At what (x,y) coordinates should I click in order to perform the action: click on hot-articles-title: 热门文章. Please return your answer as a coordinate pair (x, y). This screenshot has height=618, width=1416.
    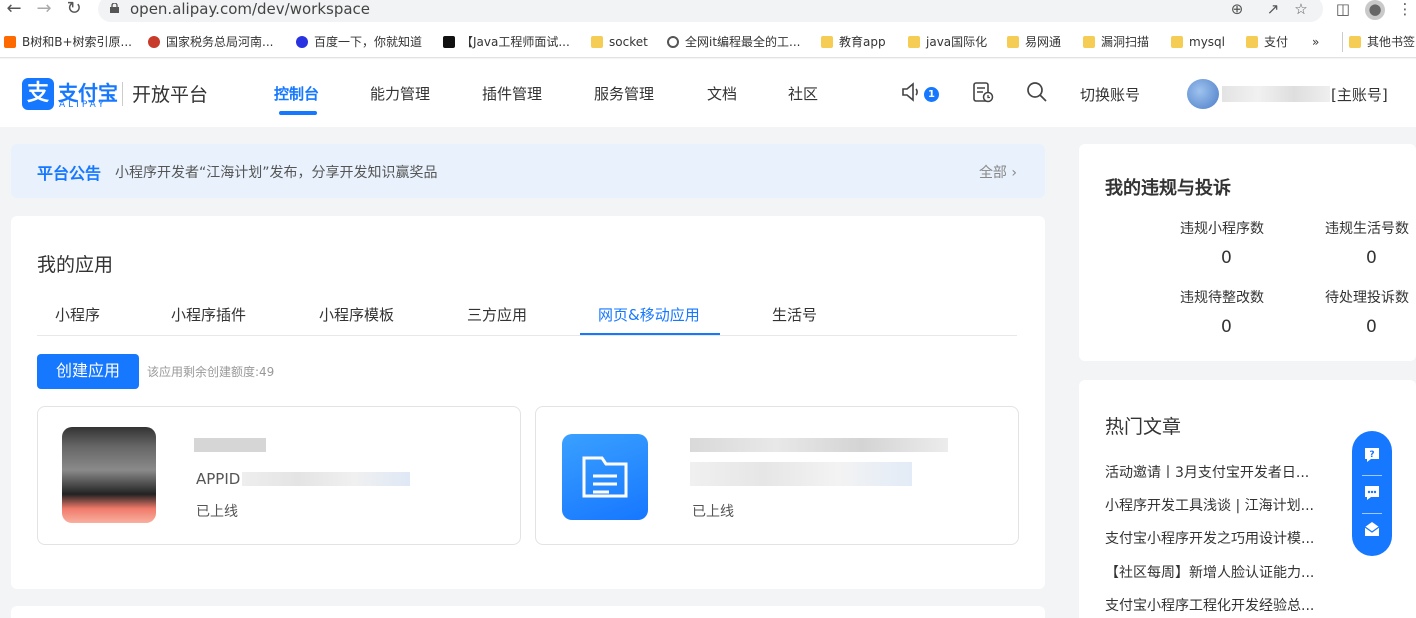
    Looking at the image, I should click on (1143, 427).